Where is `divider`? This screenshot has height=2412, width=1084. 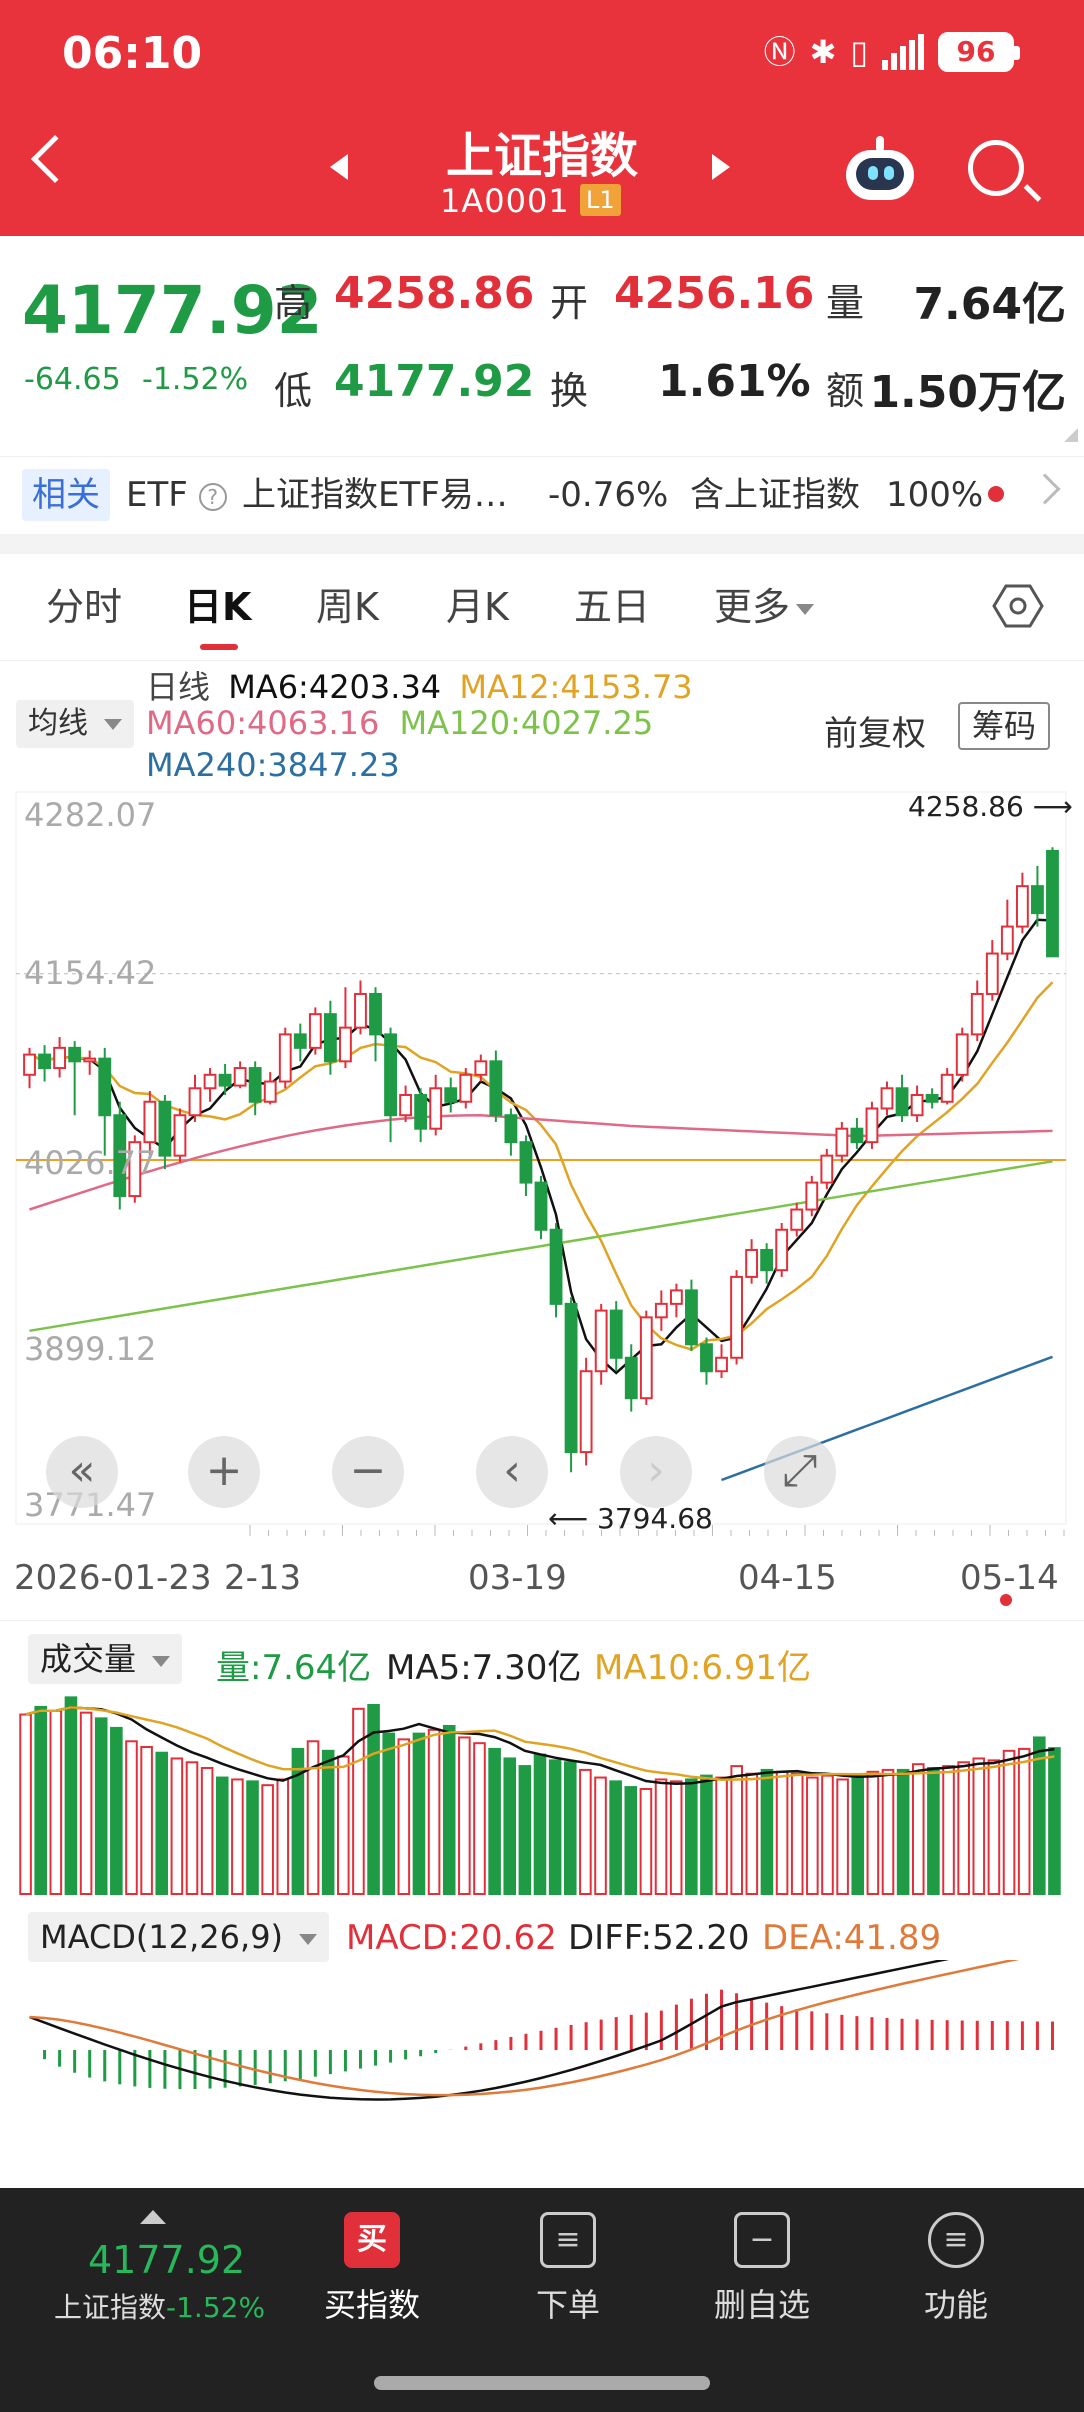 divider is located at coordinates (542, 1620).